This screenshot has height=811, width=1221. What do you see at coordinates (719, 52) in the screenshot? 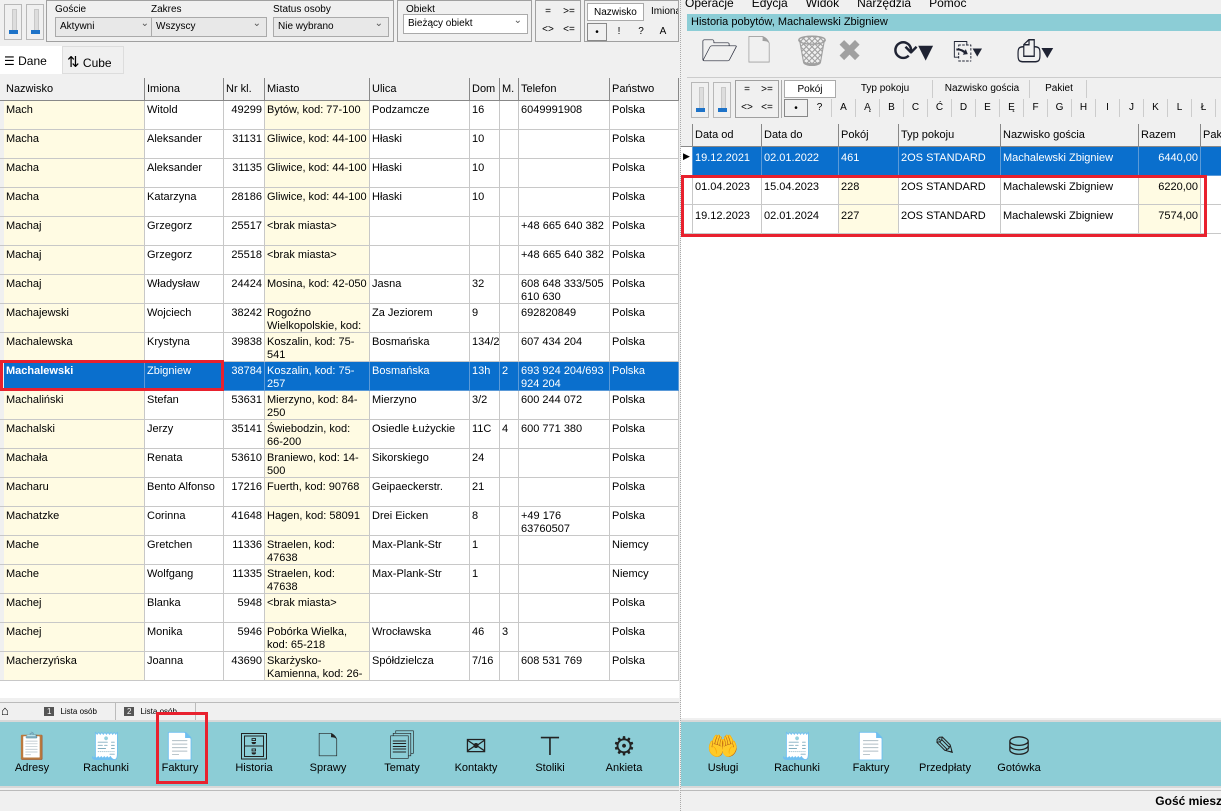
I see `open-folder-icon: 🗁` at bounding box center [719, 52].